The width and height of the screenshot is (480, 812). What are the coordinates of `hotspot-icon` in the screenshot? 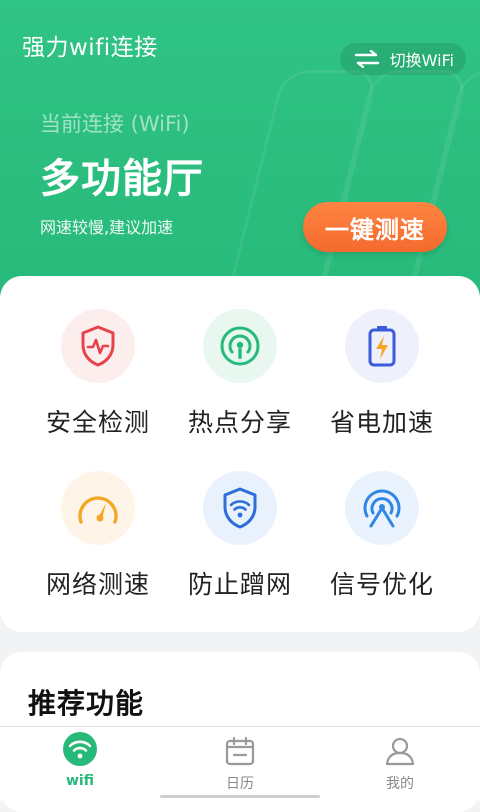 It's located at (240, 346).